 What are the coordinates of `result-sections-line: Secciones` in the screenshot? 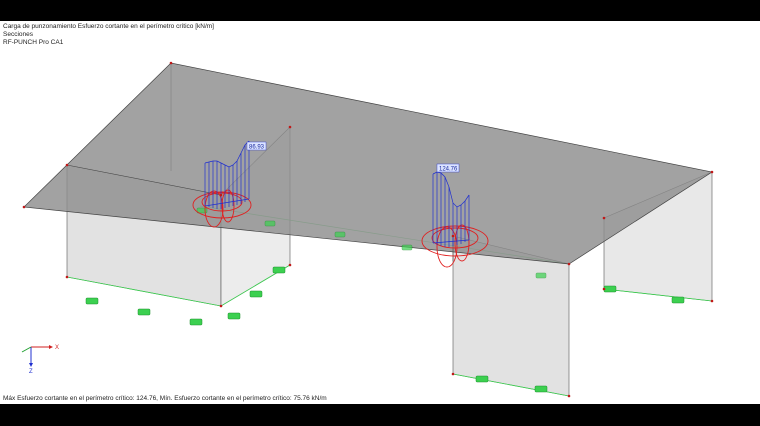 It's located at (18, 34).